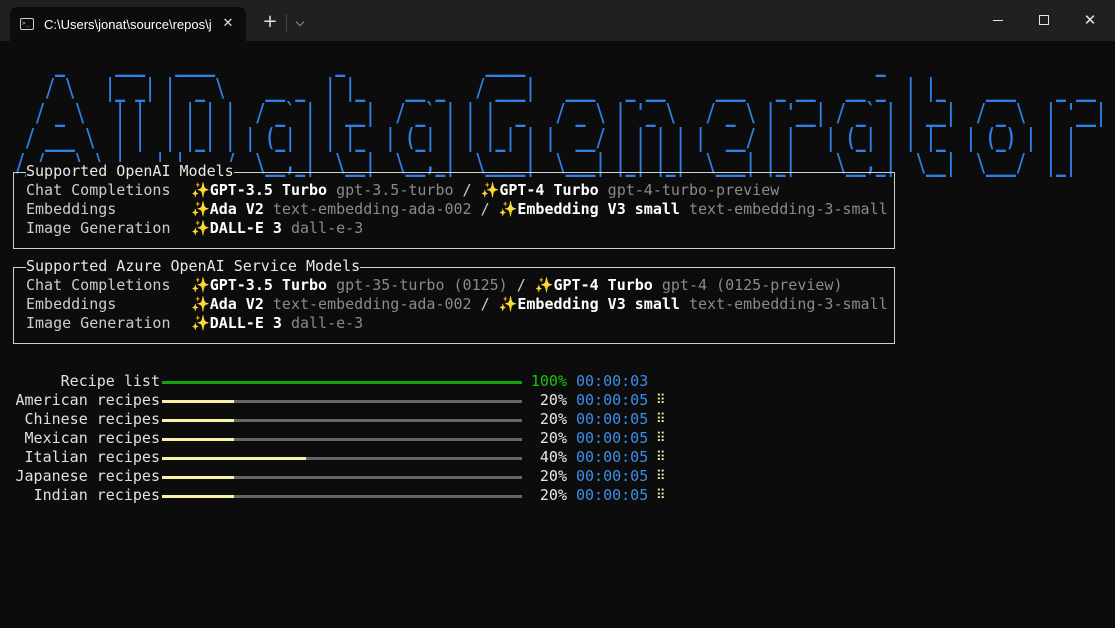 Image resolution: width=1115 pixels, height=628 pixels. Describe the element at coordinates (689, 190) in the screenshot. I see `model-id: gpt-4-turbo-preview` at that location.